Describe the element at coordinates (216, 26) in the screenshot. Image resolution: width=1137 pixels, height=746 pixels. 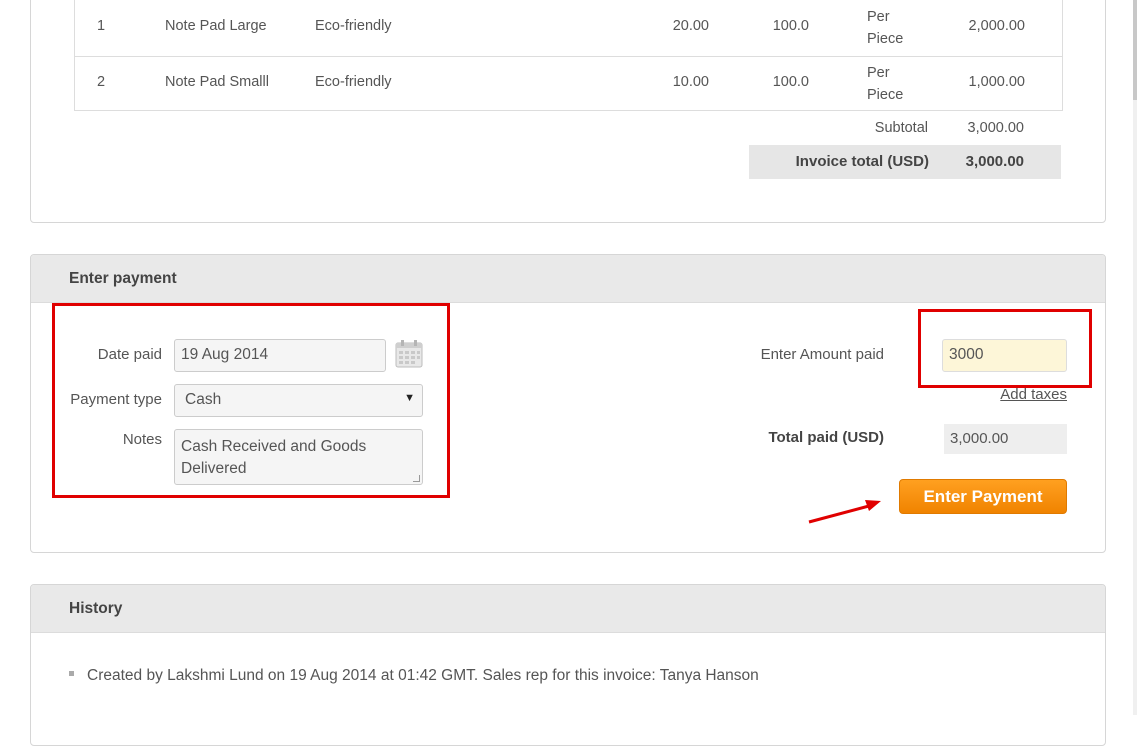
I see `item-name: Note Pad Large` at that location.